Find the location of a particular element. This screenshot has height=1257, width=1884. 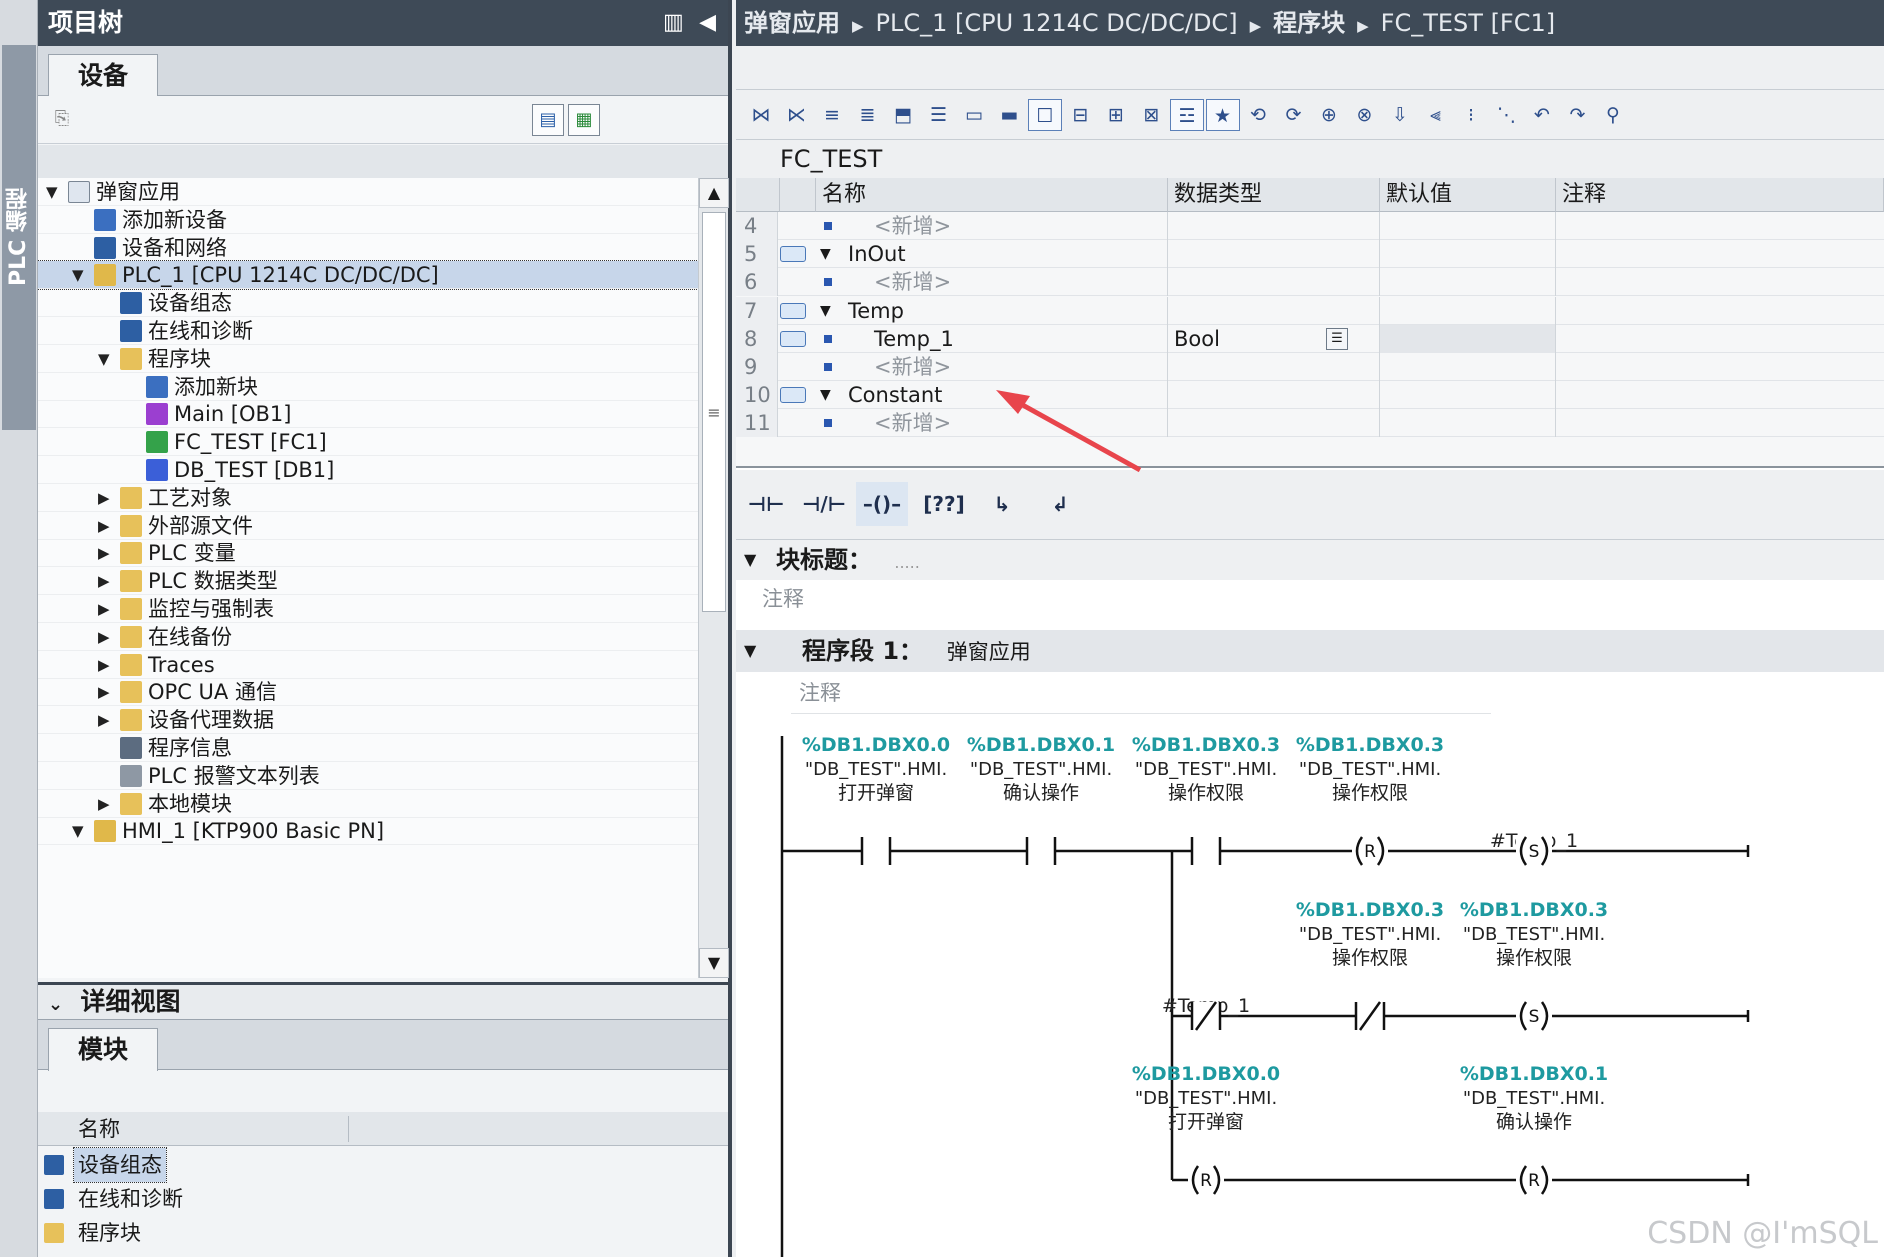

call-icon: ⚲ is located at coordinates (1613, 115).